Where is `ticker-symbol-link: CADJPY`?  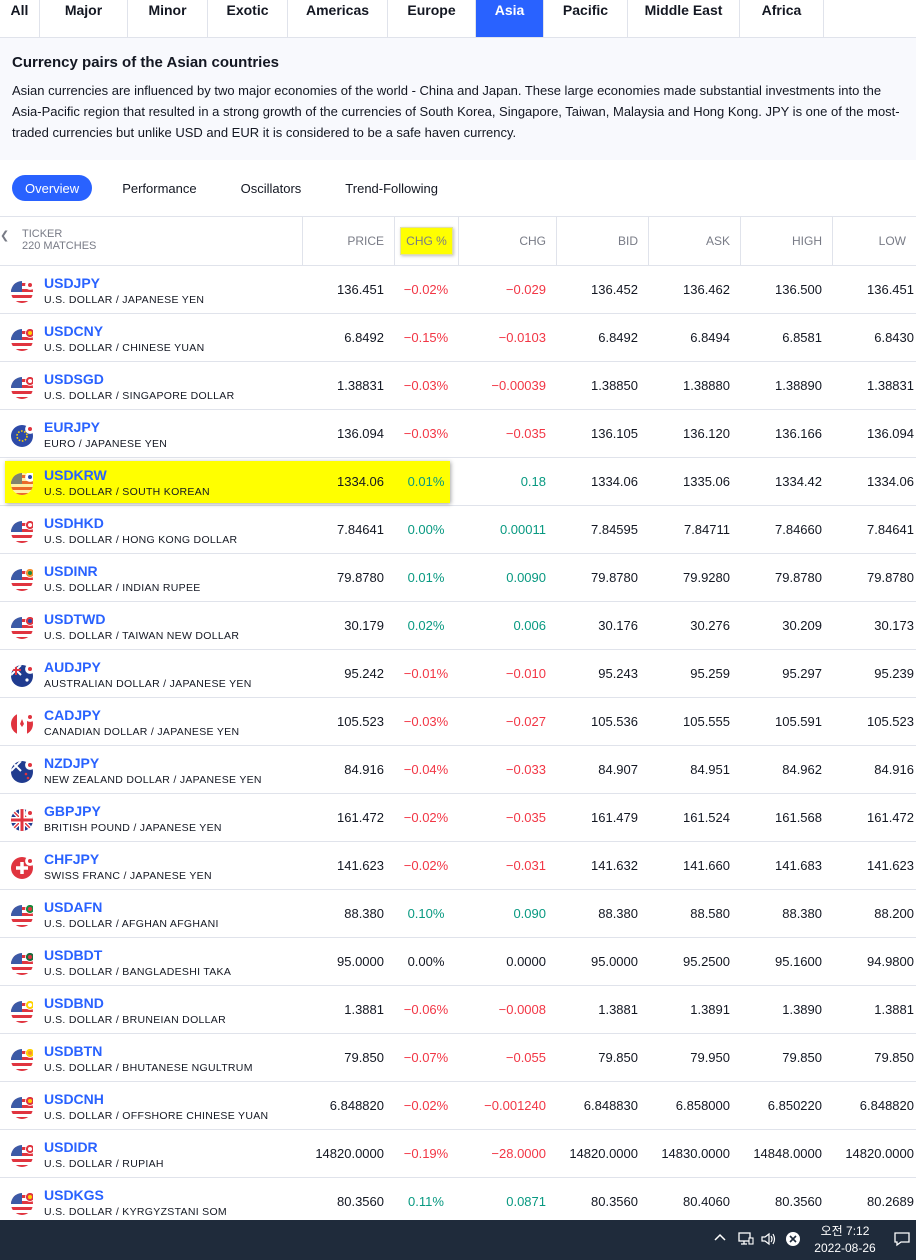
ticker-symbol-link: CADJPY is located at coordinates (72, 715).